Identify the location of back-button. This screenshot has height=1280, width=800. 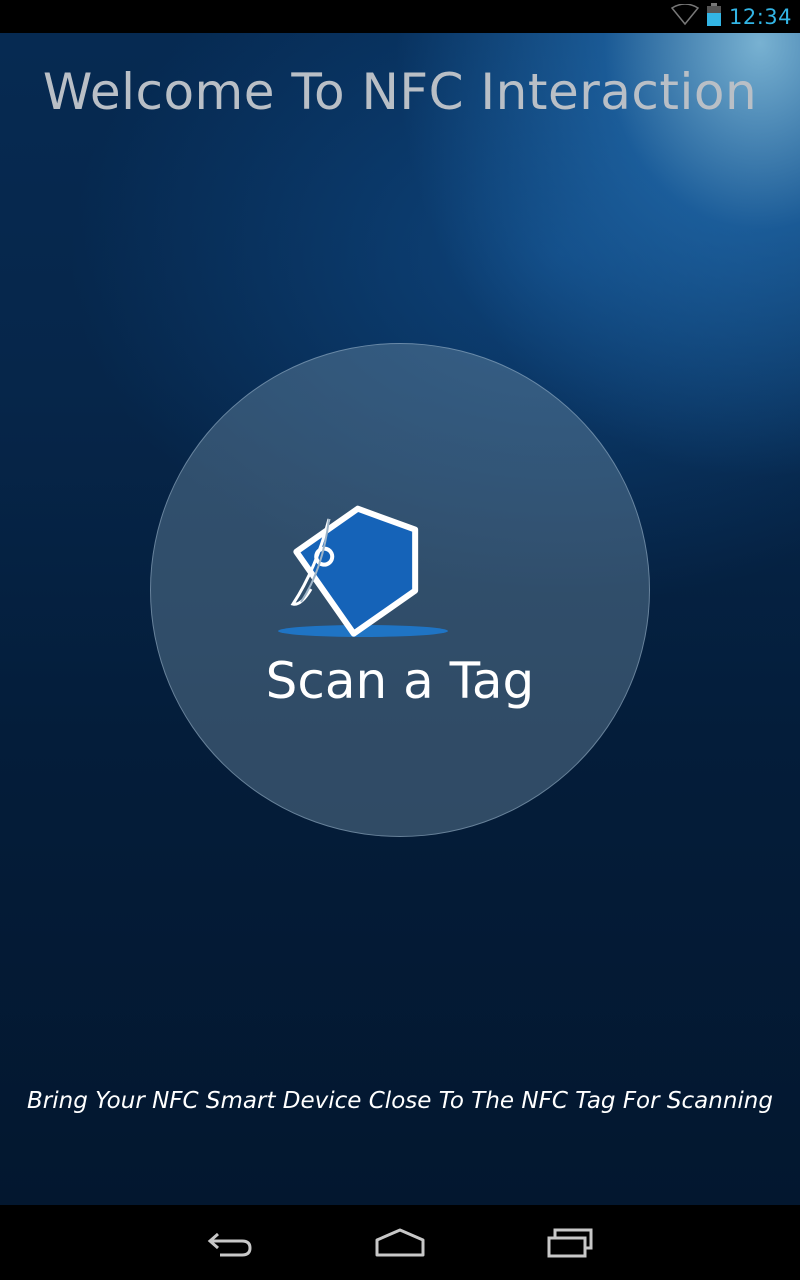
(230, 1243).